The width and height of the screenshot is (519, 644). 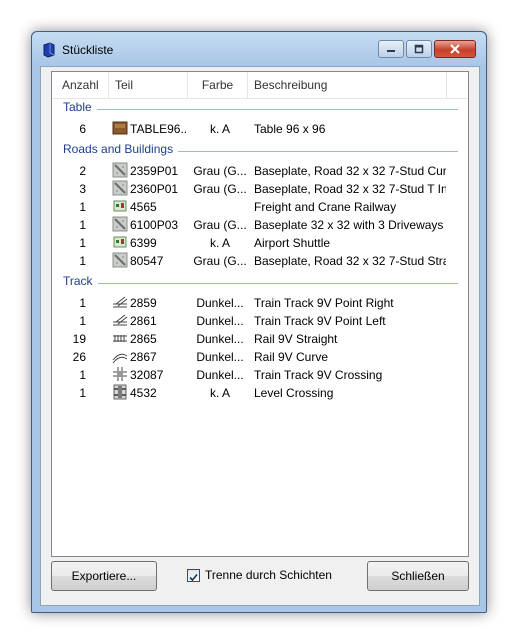 I want to click on group-label: Track, so click(x=79, y=281).